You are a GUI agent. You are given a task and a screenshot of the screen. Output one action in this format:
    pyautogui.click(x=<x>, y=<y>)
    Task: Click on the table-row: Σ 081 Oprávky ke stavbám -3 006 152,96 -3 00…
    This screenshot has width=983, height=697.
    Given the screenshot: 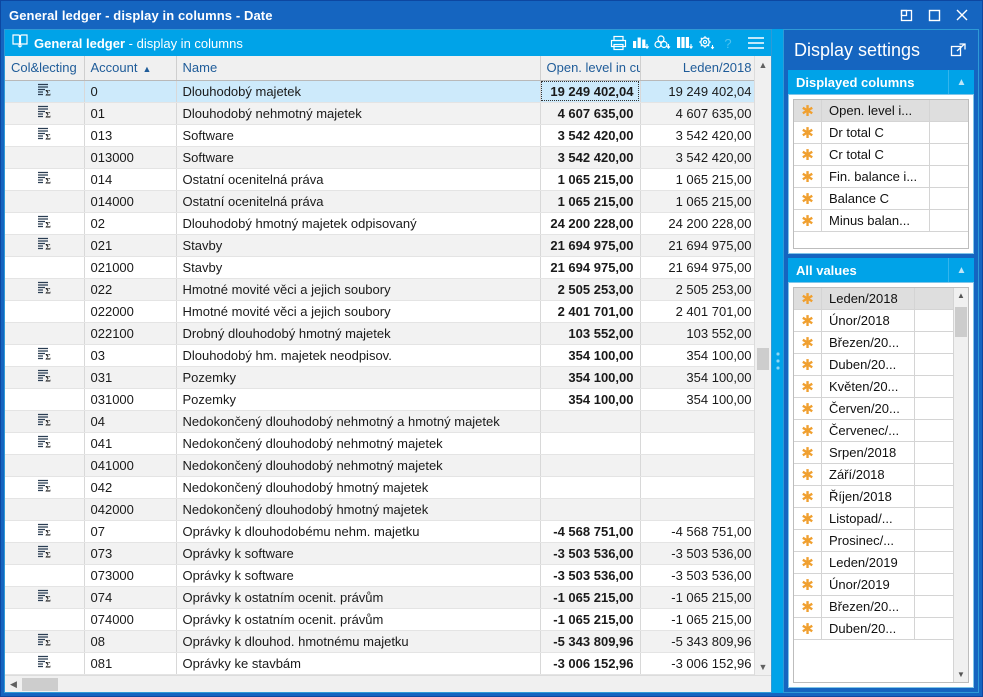 What is the action you would take?
    pyautogui.click(x=379, y=663)
    